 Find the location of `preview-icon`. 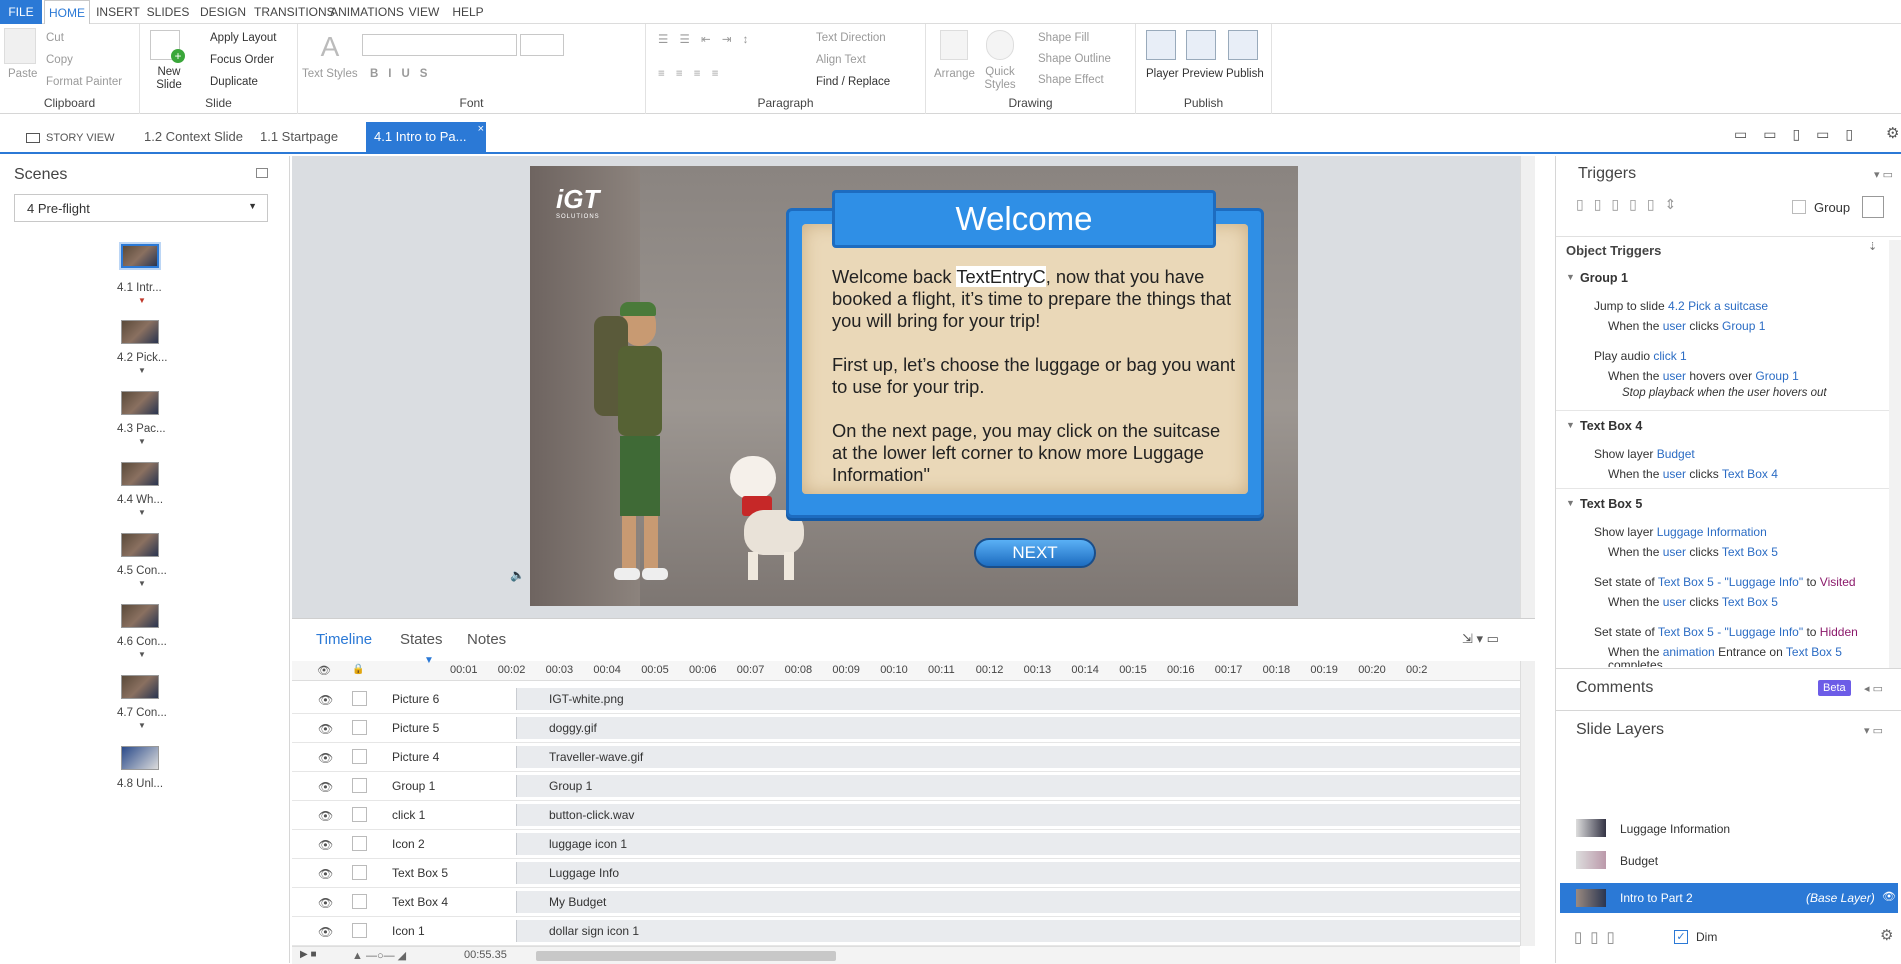

preview-icon is located at coordinates (1201, 45).